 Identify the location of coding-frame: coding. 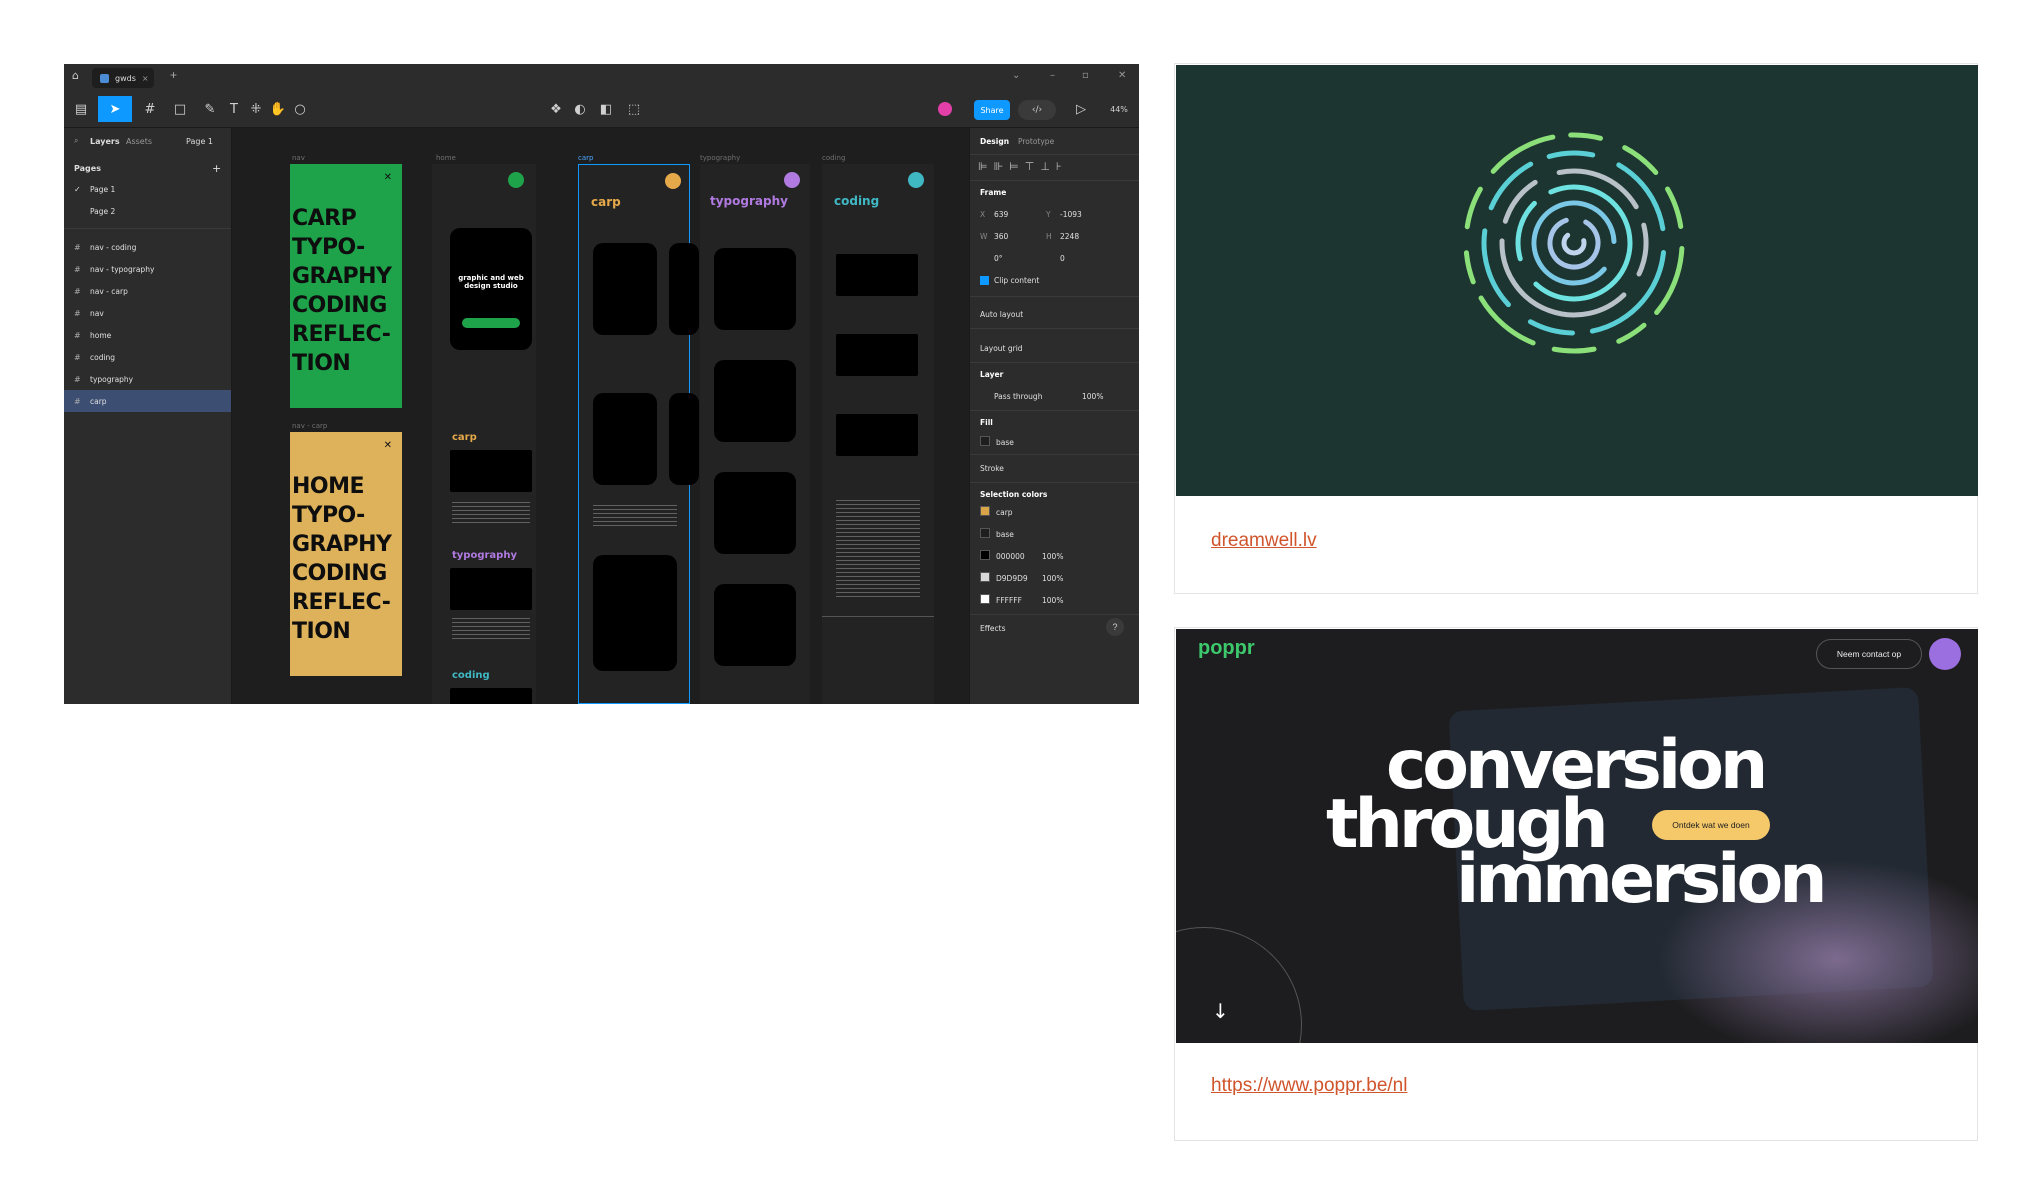
(878, 434).